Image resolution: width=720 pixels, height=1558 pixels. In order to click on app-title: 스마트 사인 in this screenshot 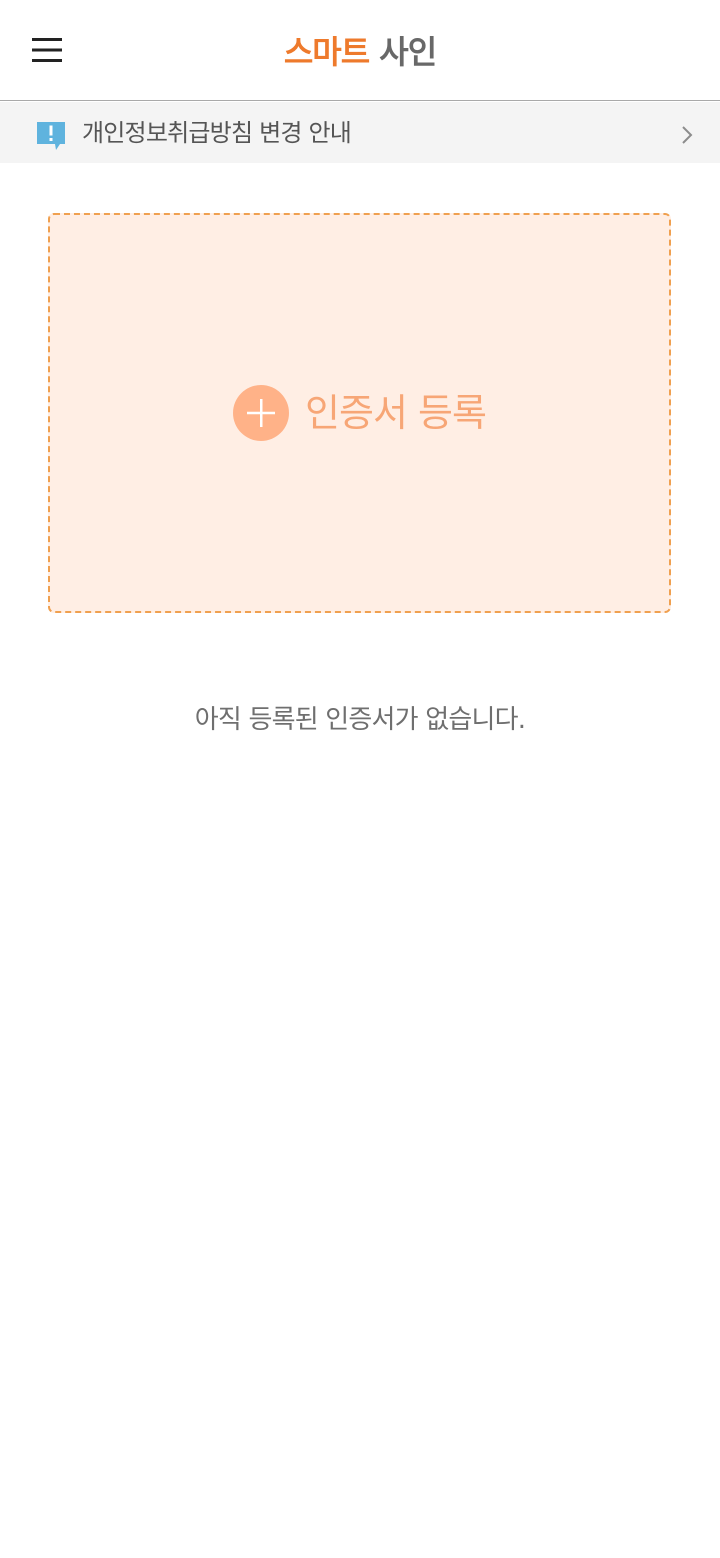, I will do `click(360, 52)`.